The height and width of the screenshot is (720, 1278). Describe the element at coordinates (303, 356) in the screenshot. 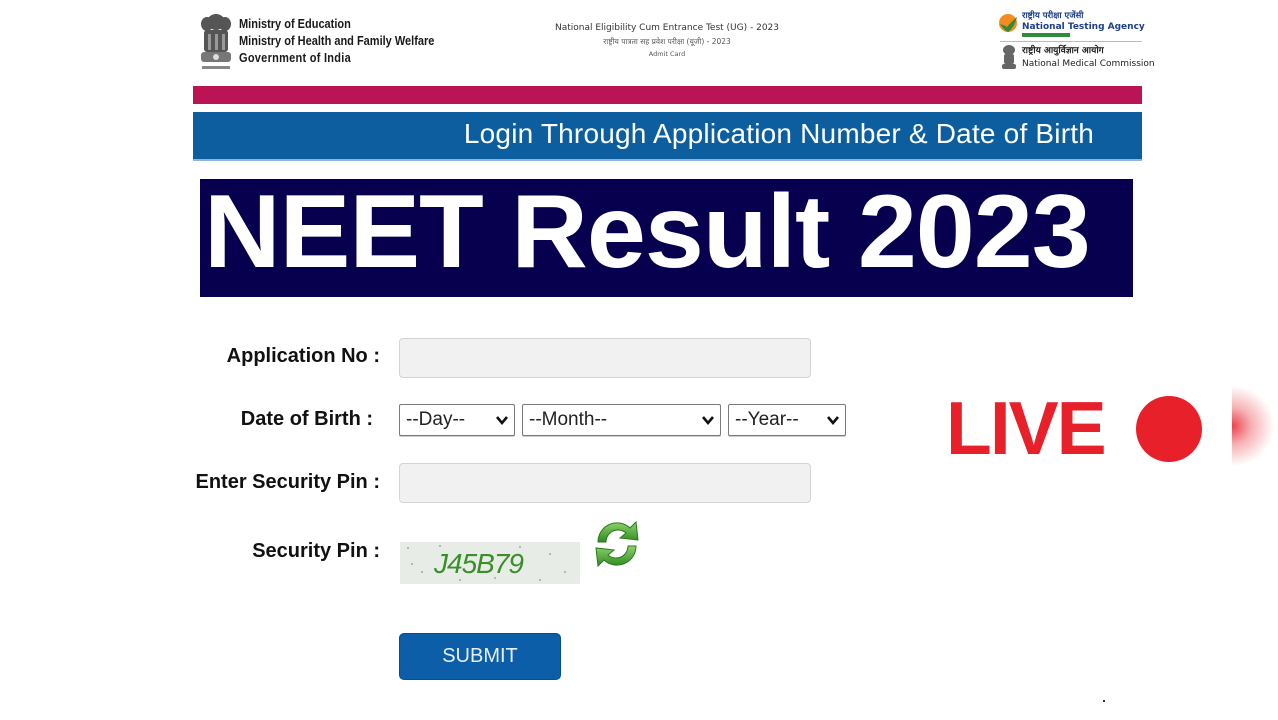

I see `application-no-label: Application No :` at that location.